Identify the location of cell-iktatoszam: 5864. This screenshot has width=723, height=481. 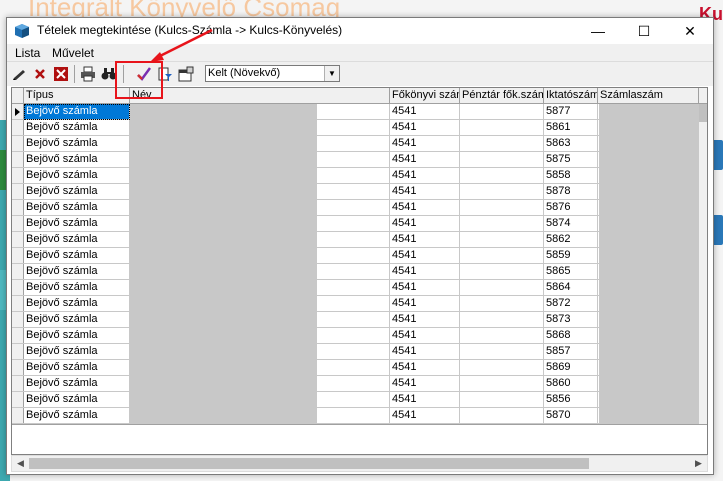
(571, 288).